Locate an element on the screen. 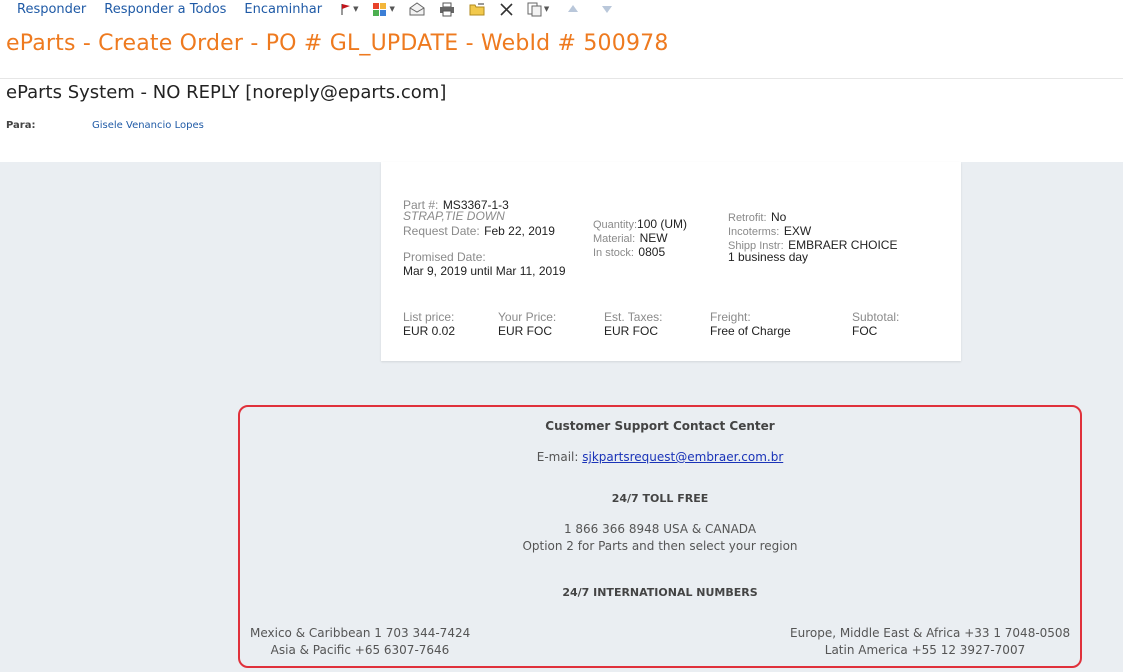  to-recipient: Gisele Venancio Lopes is located at coordinates (148, 125).